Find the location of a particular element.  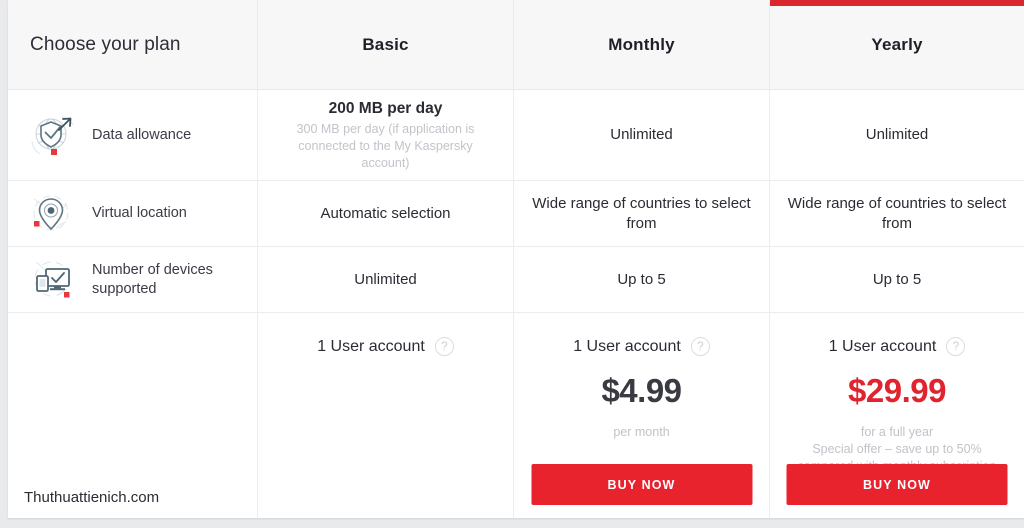

feature-label: Virtual location is located at coordinates (139, 213).